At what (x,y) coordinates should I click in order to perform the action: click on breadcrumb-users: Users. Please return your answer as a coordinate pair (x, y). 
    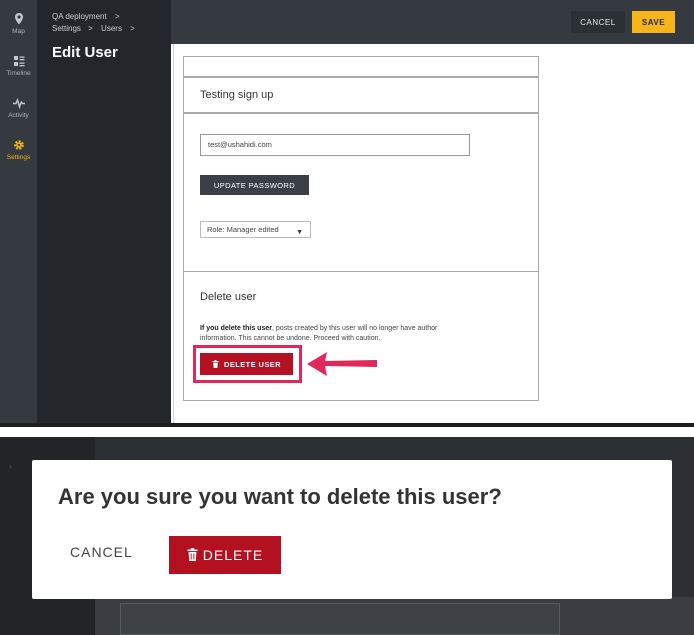
    Looking at the image, I should click on (111, 28).